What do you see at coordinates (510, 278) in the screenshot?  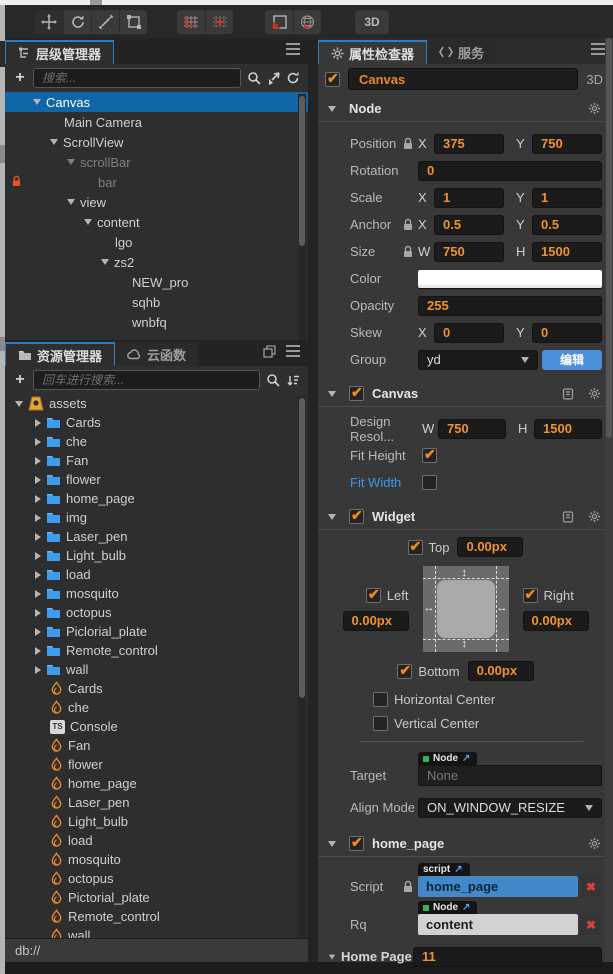 I see `color-swatch` at bounding box center [510, 278].